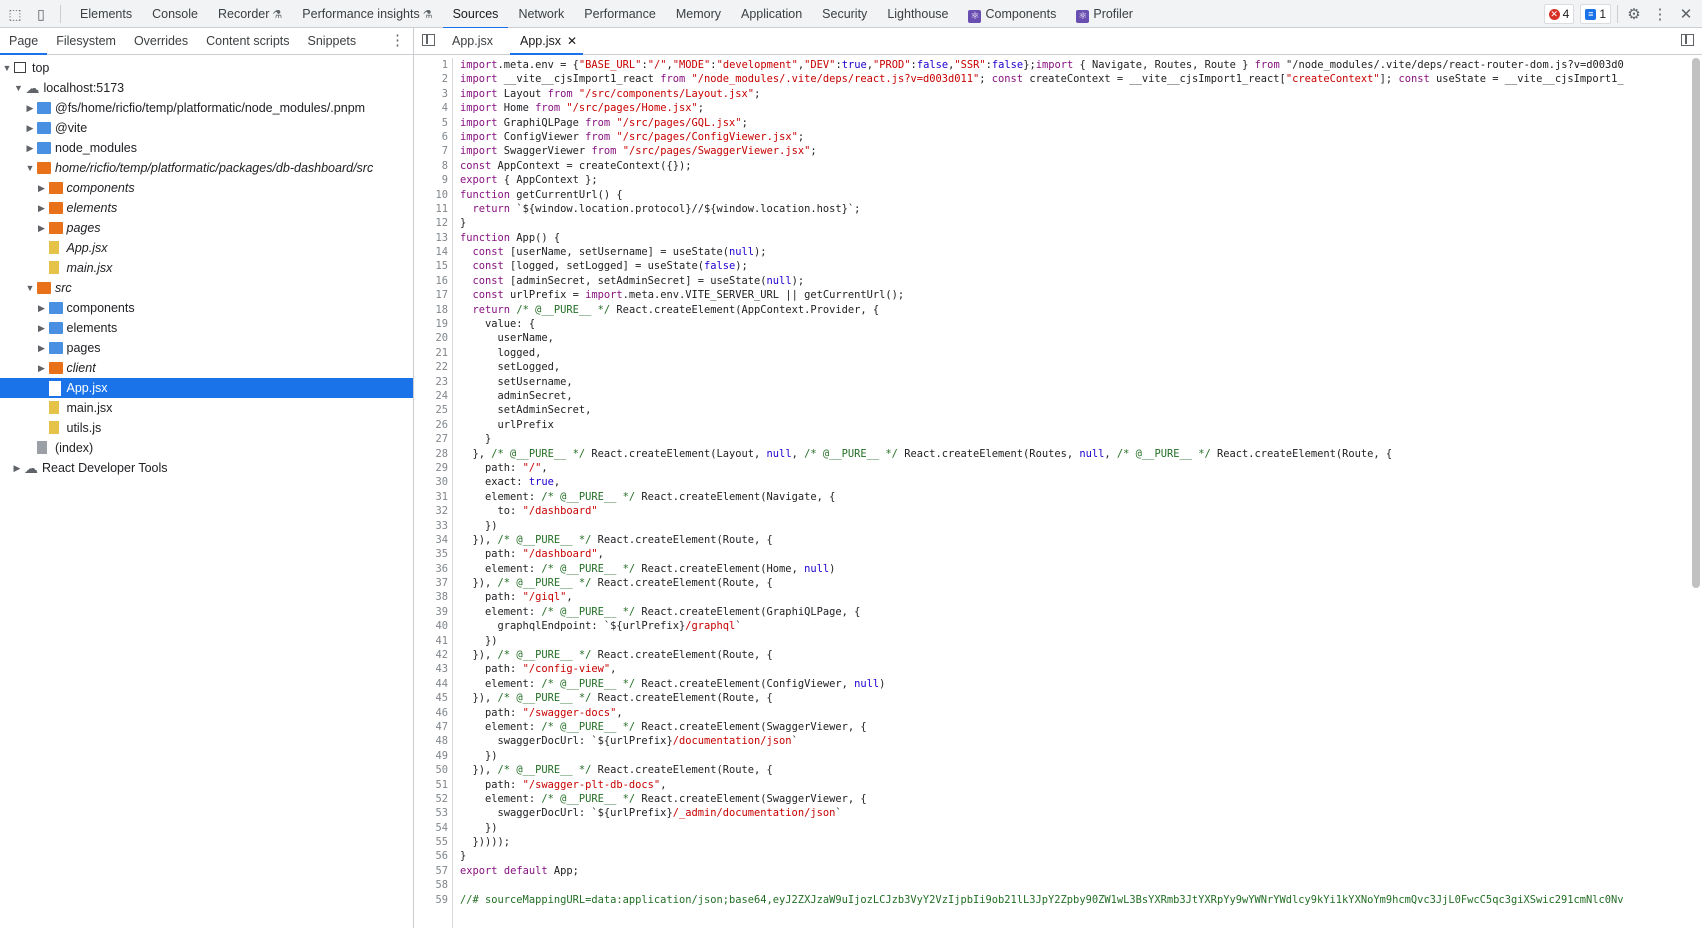 The height and width of the screenshot is (928, 1702). I want to click on tree-item: utils.js, so click(206, 428).